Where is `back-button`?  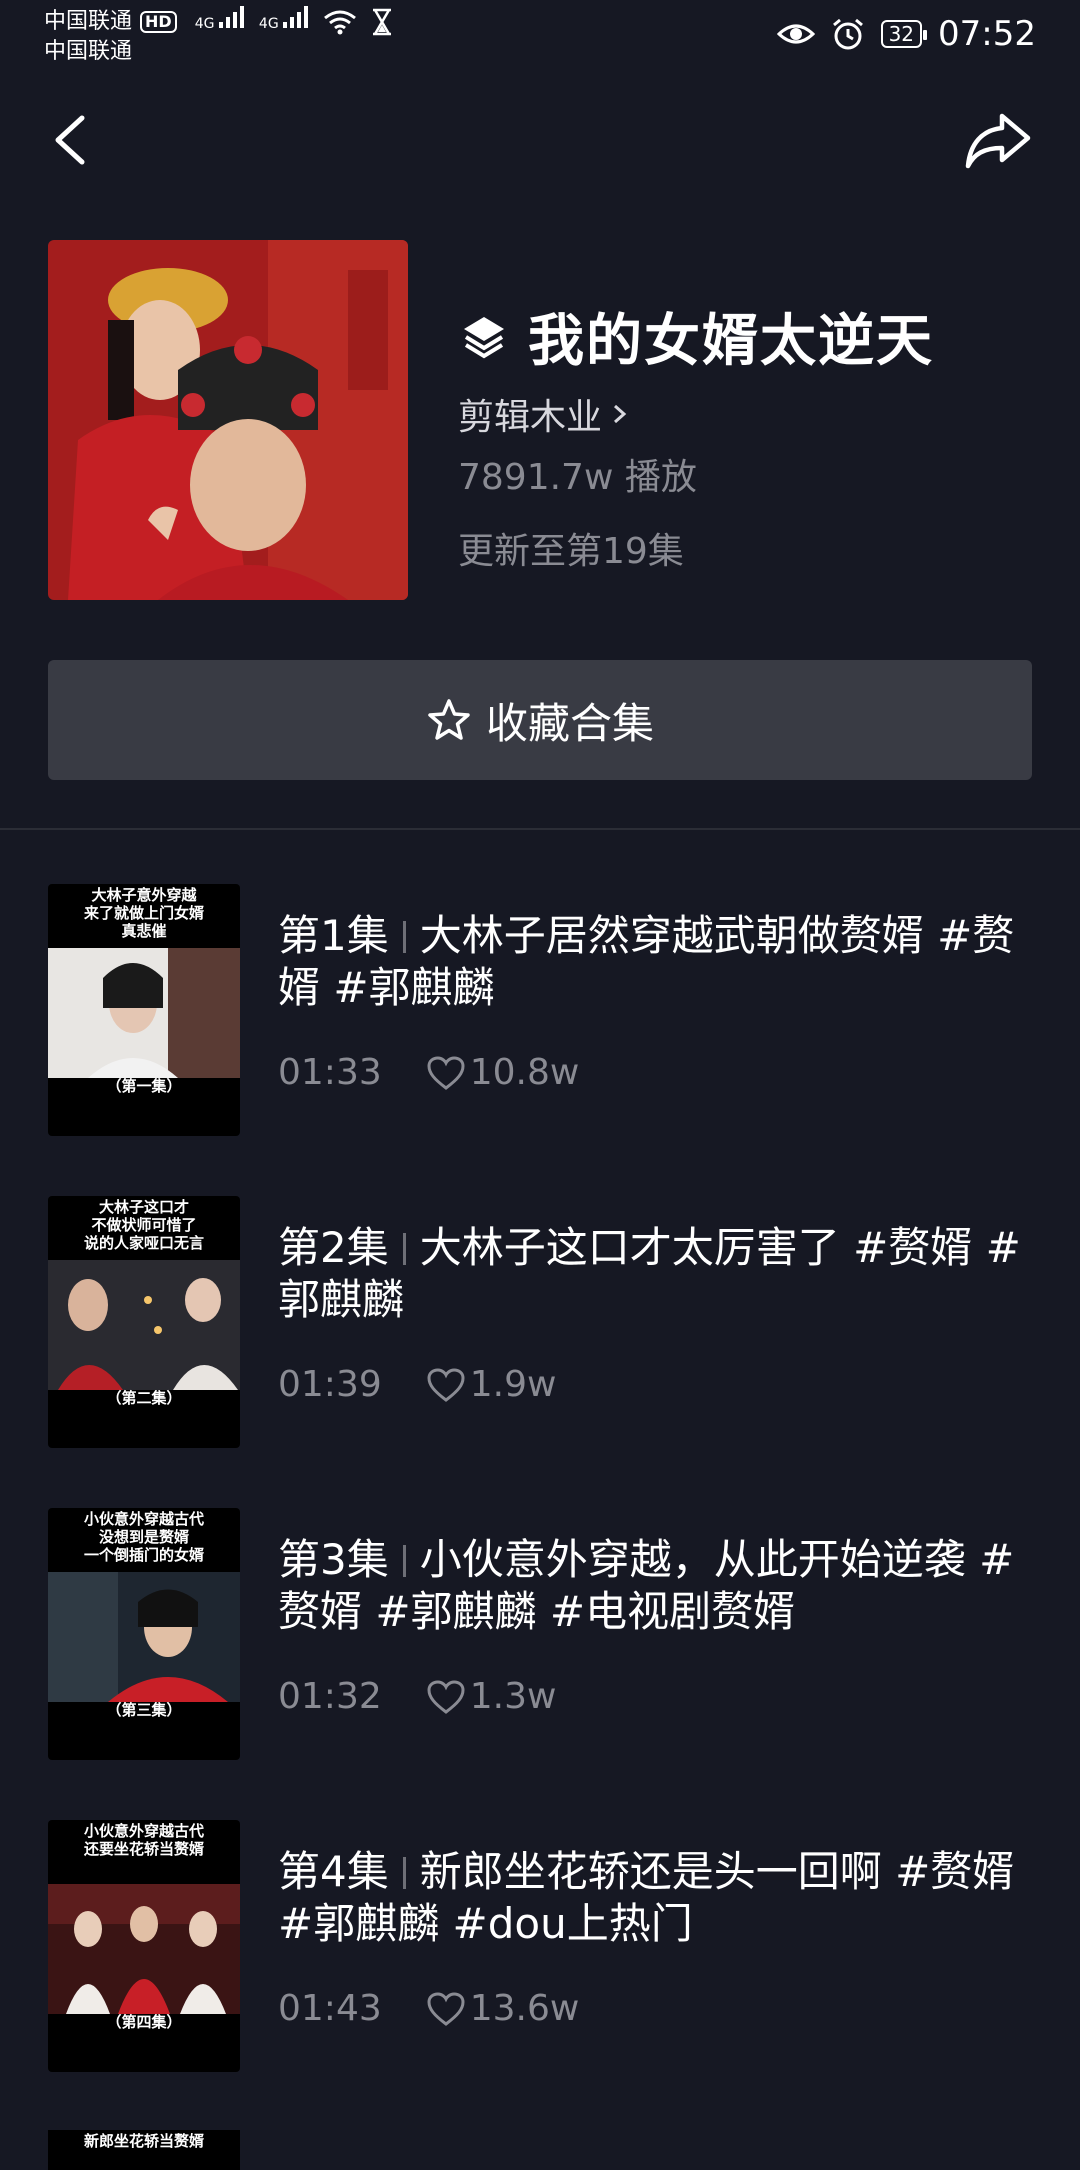 back-button is located at coordinates (72, 140).